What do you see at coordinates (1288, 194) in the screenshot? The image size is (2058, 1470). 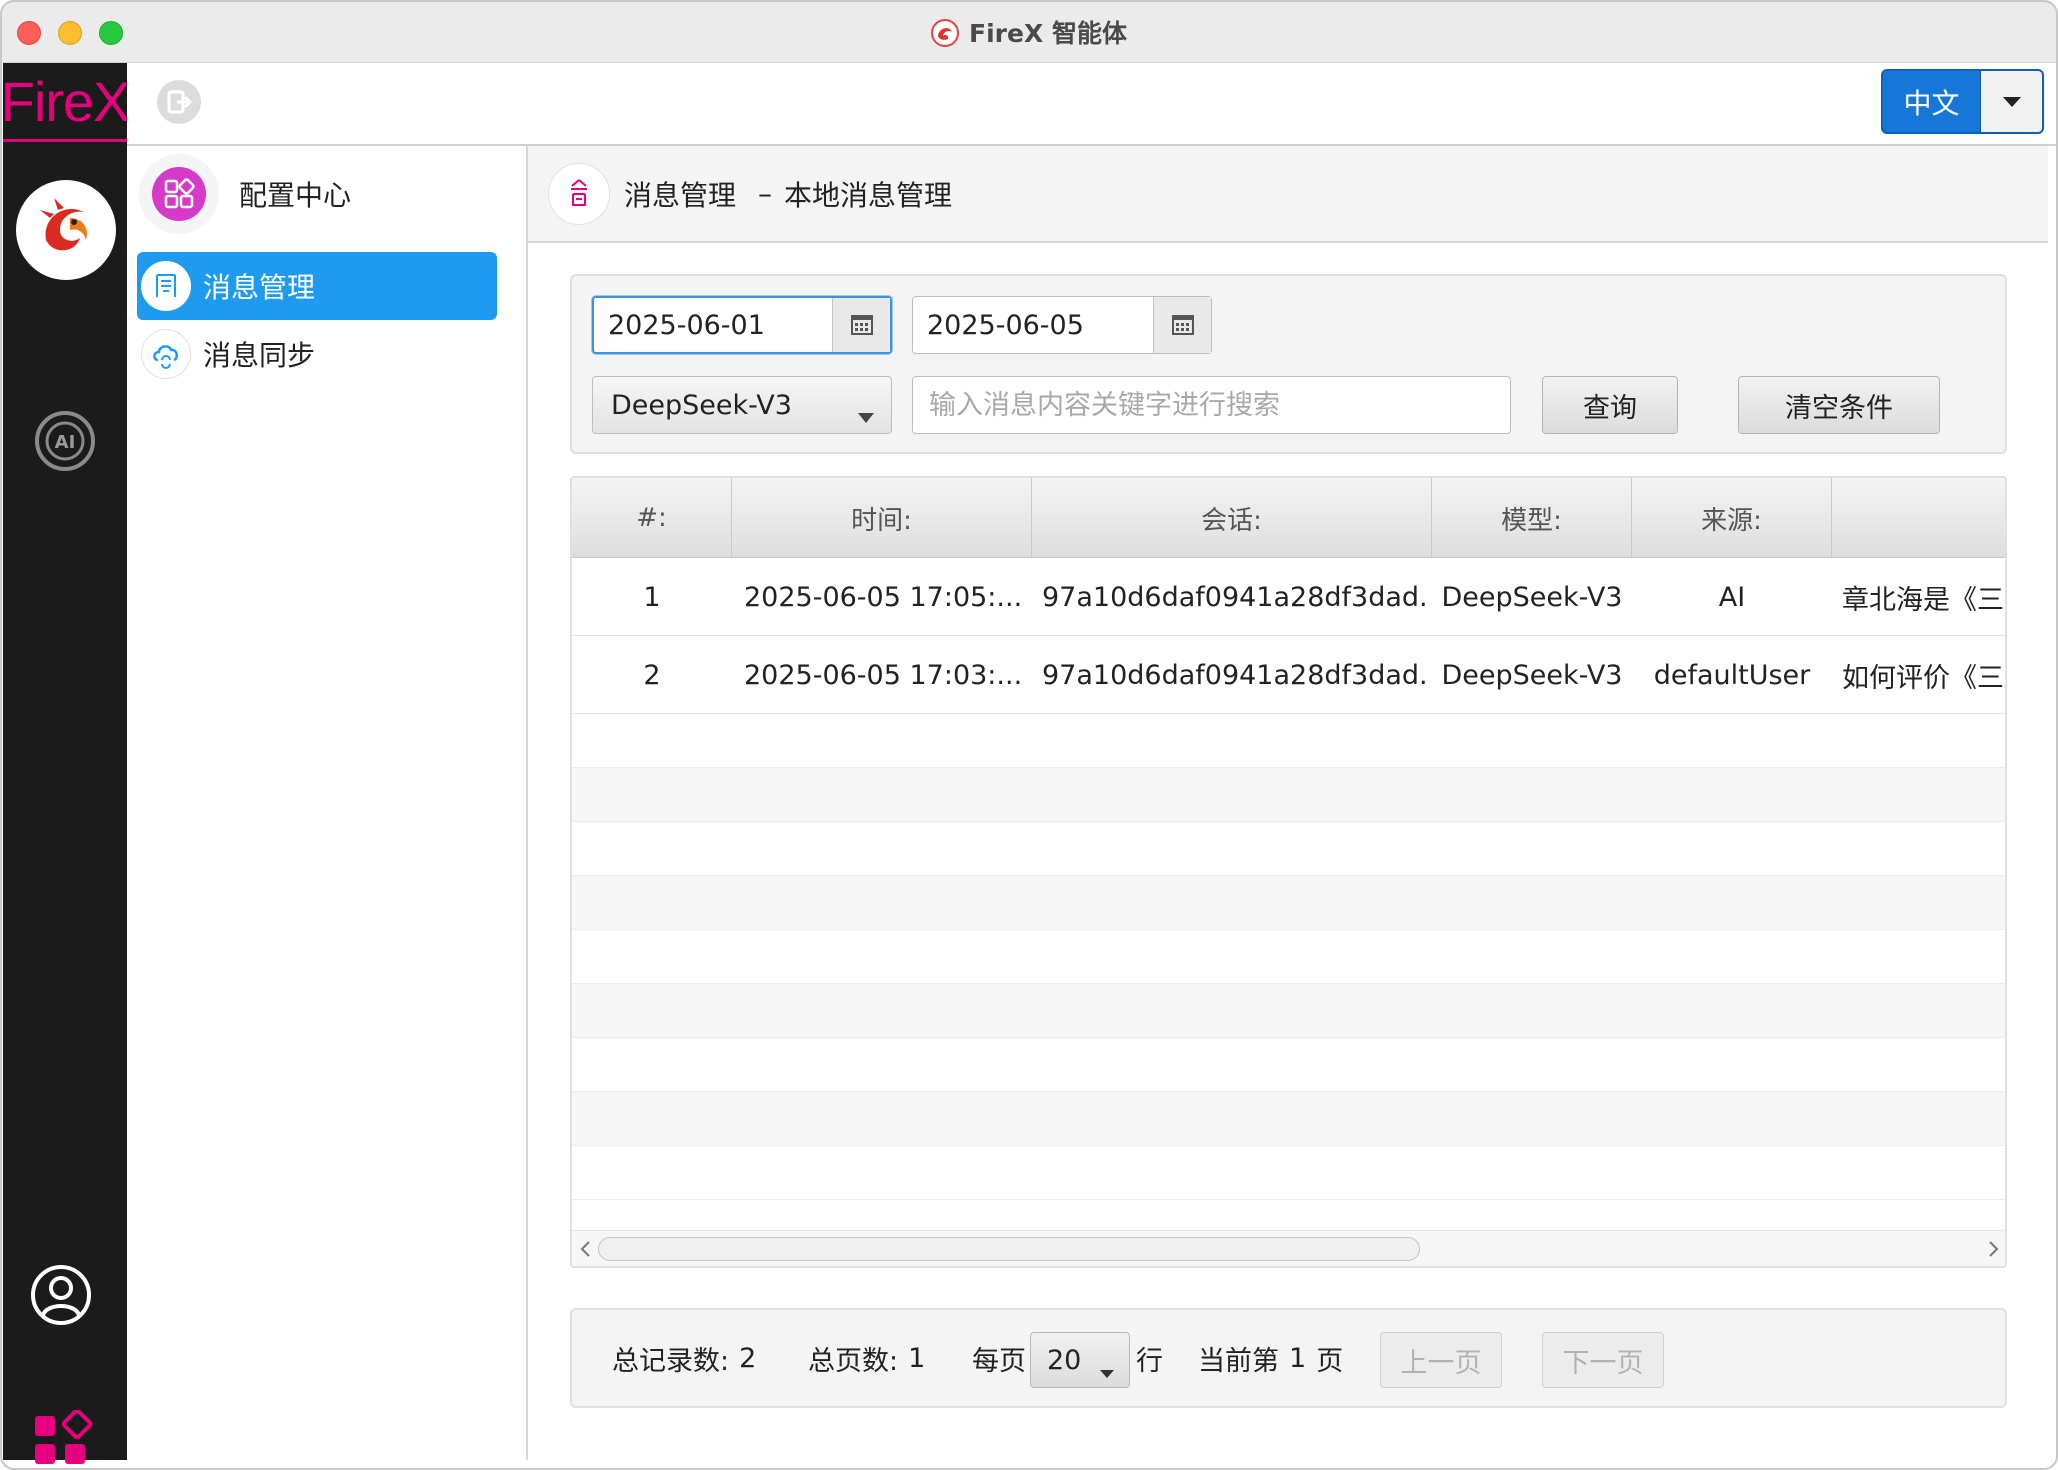 I see `page-header: 消息管理 – 本地消息管理` at bounding box center [1288, 194].